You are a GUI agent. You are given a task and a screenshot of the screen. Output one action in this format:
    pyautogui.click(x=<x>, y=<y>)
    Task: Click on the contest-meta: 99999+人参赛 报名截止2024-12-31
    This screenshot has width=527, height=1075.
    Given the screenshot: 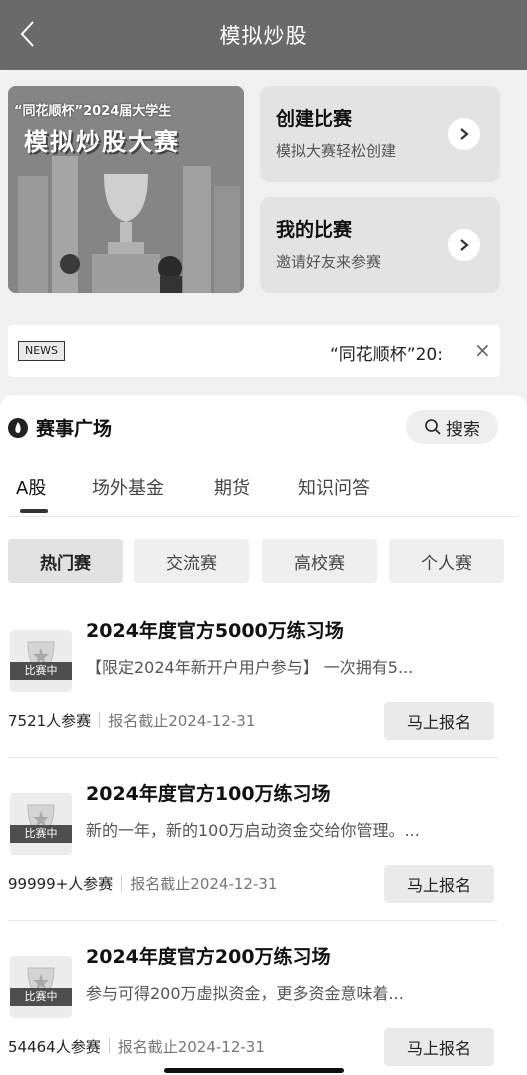 What is the action you would take?
    pyautogui.click(x=142, y=883)
    